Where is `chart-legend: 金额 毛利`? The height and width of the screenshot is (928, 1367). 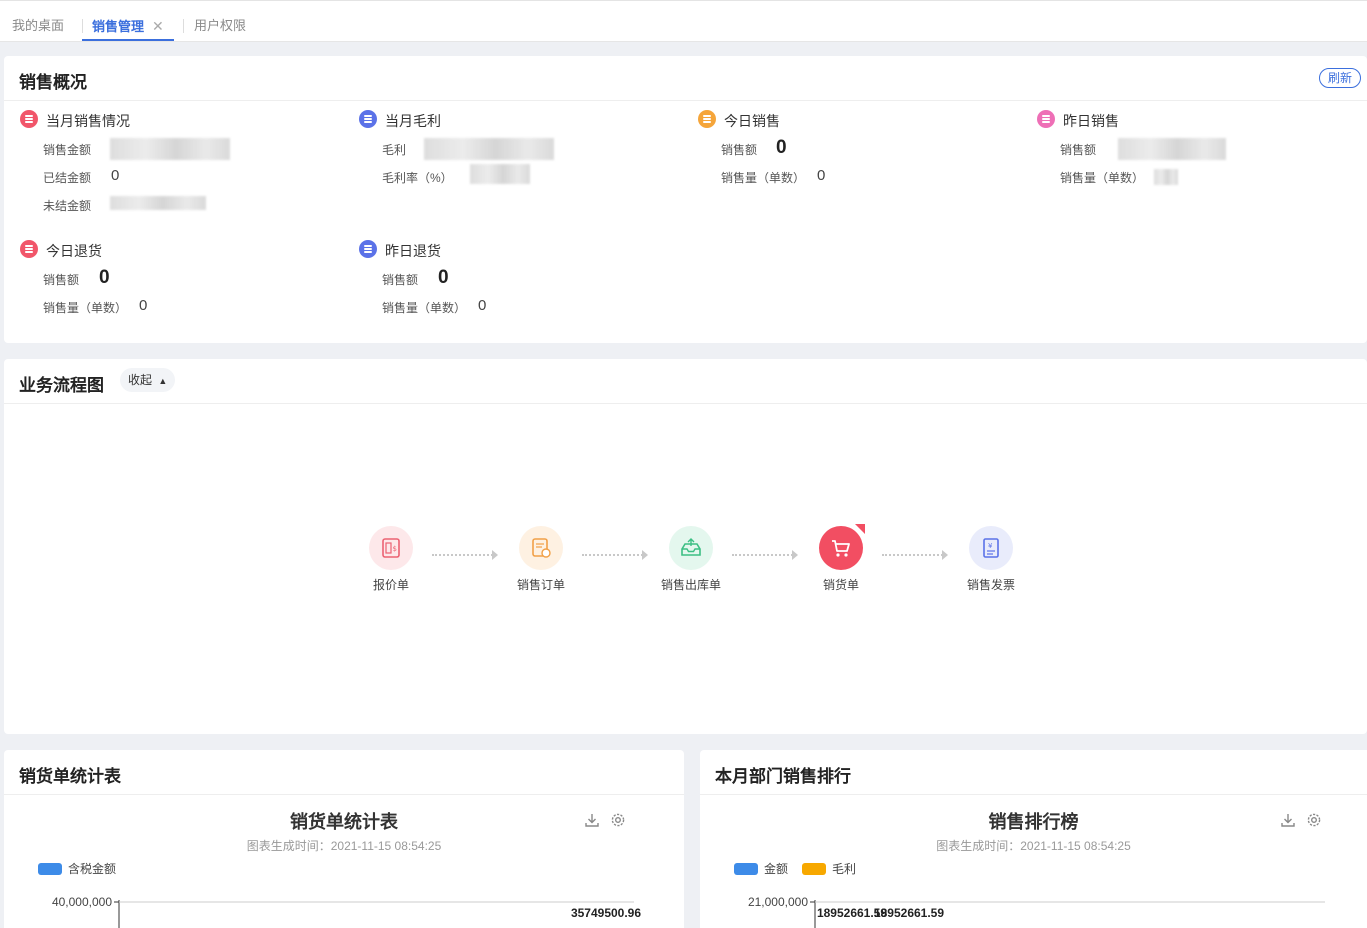 chart-legend: 金额 毛利 is located at coordinates (795, 868).